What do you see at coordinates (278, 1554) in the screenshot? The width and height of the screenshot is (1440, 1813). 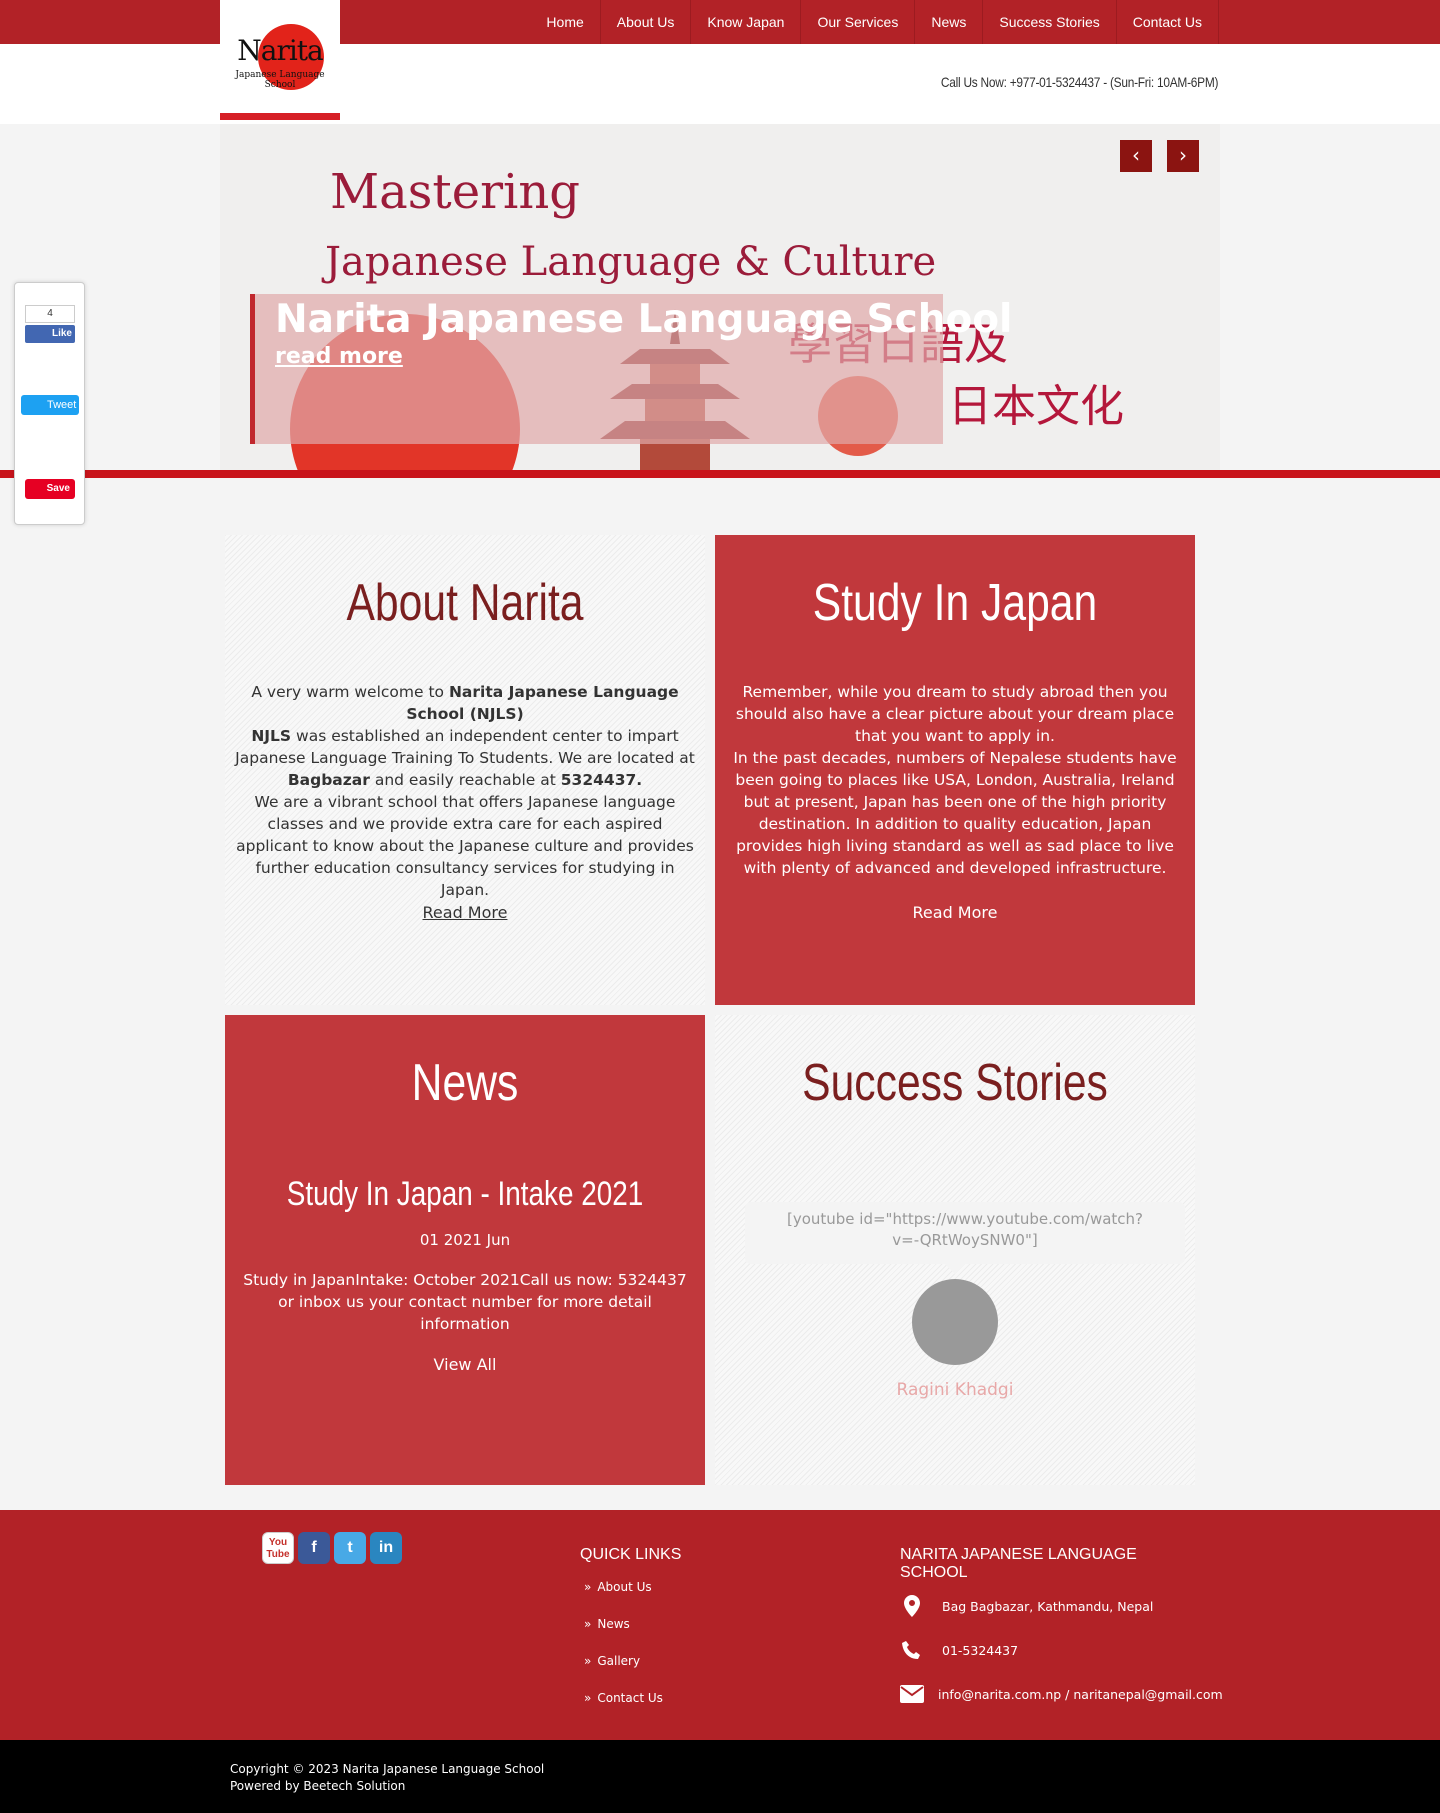 I see `youtube-icon-text-bottom: Tube` at bounding box center [278, 1554].